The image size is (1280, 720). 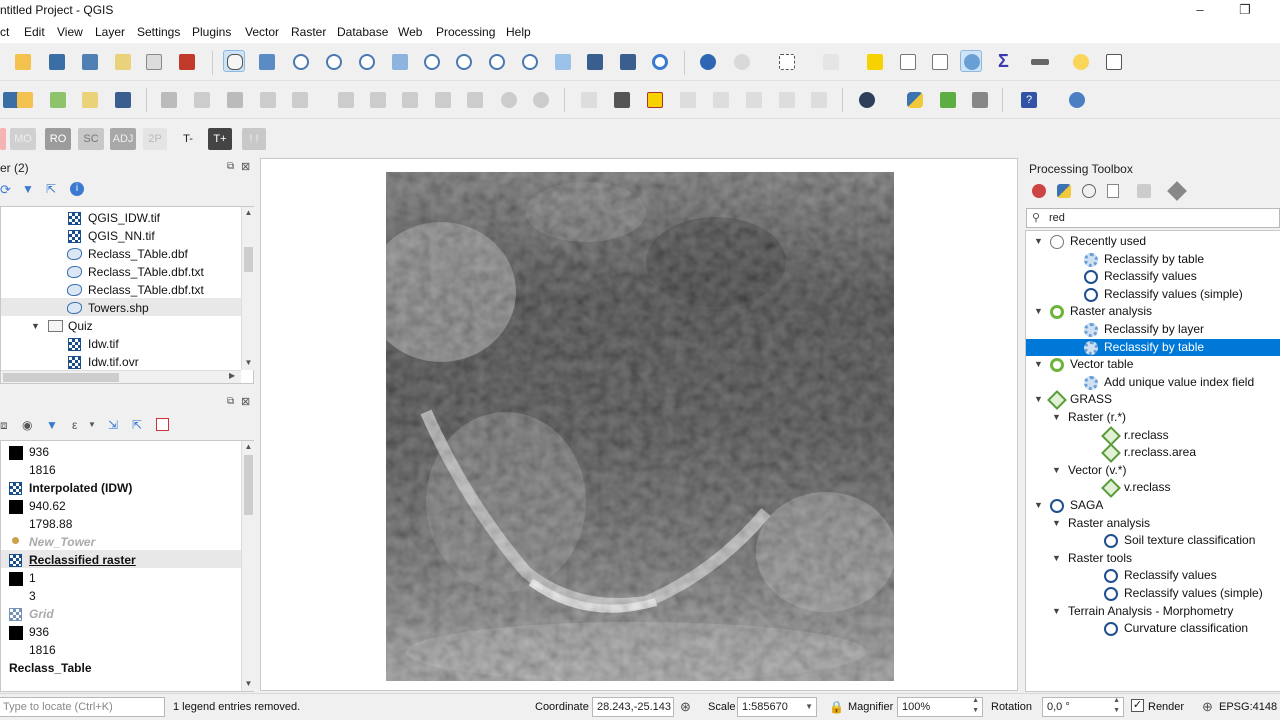 I want to click on georeferencer-icon, so click(x=1077, y=100).